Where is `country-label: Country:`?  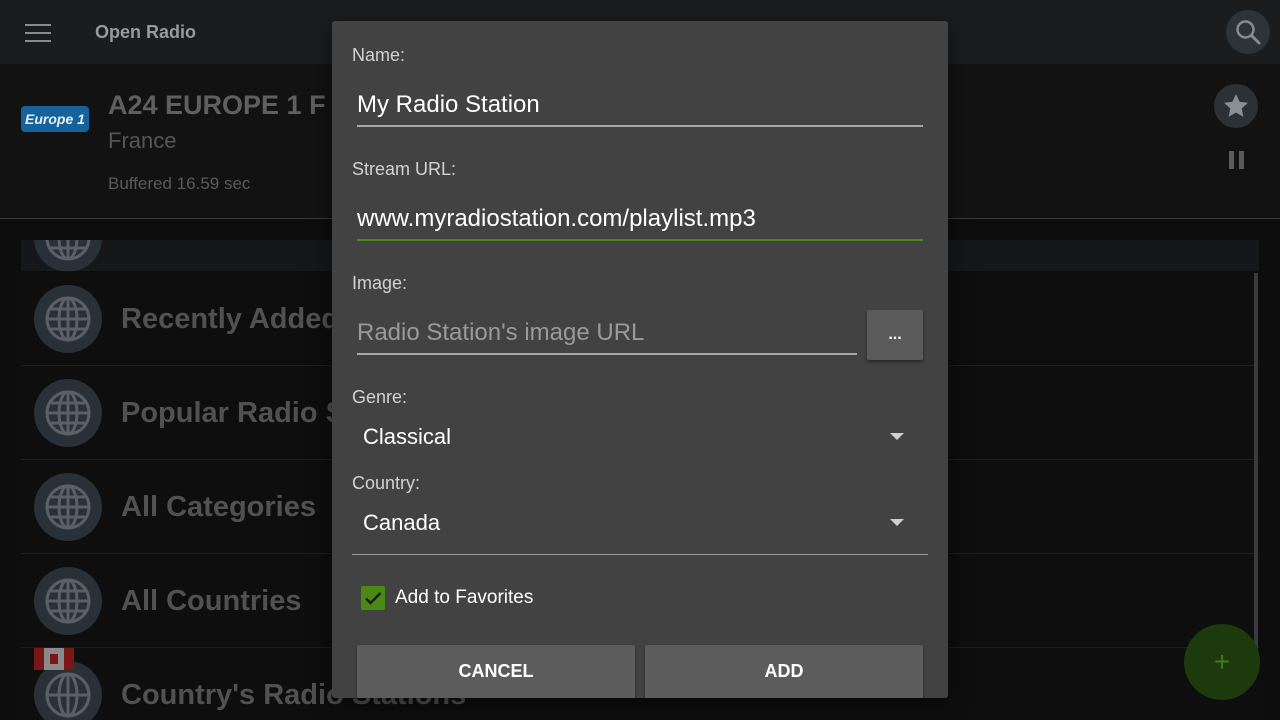
country-label: Country: is located at coordinates (386, 483).